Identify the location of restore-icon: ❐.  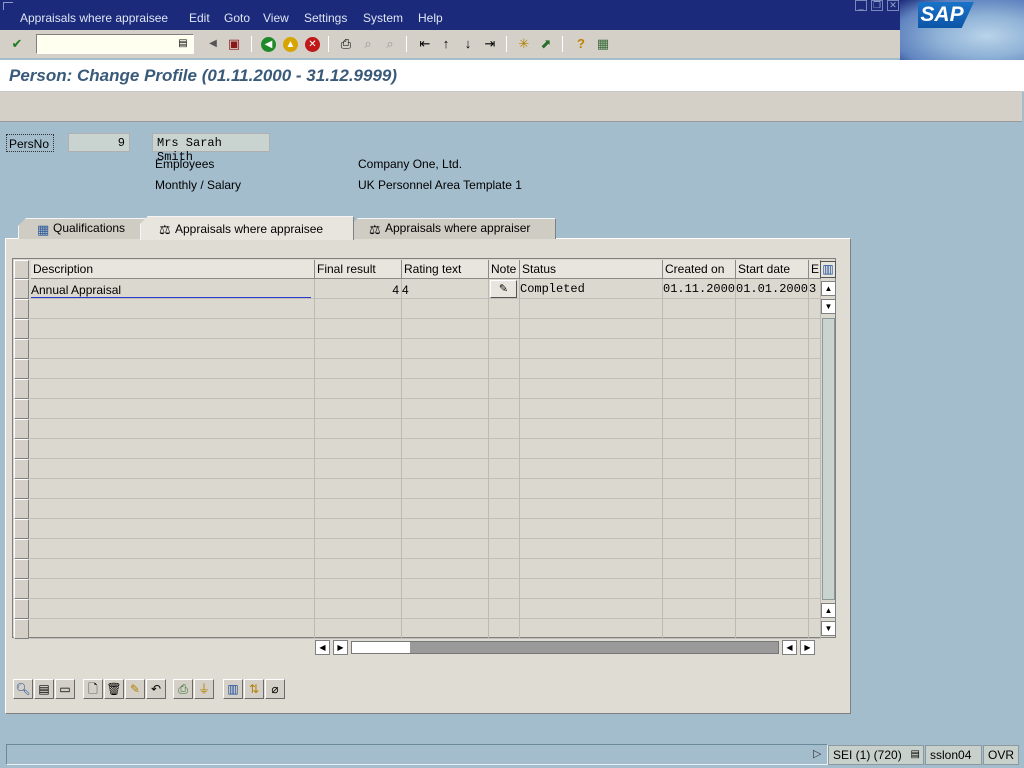
(877, 5).